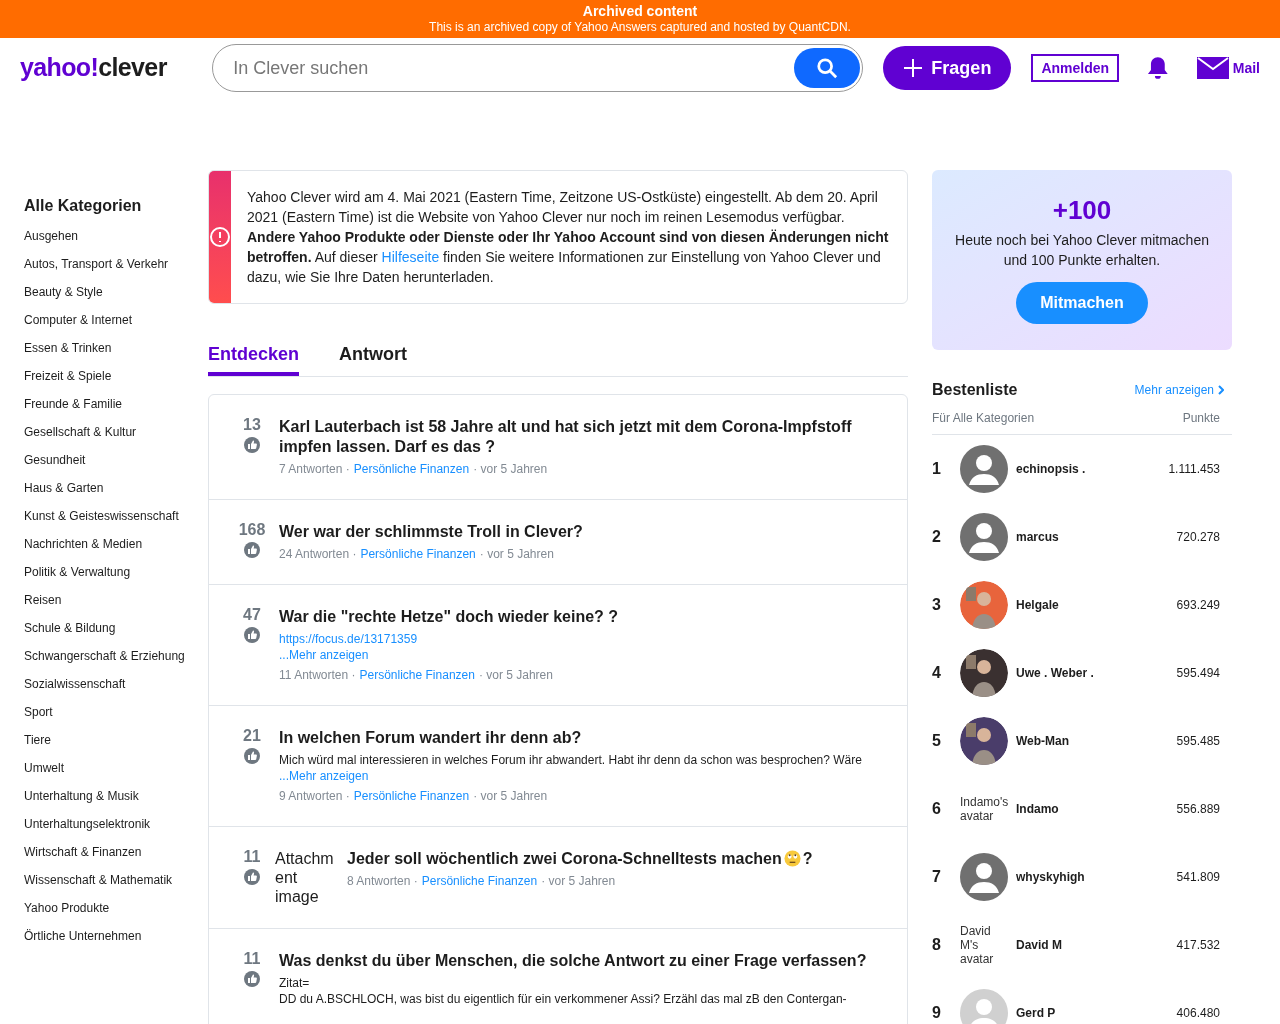 This screenshot has height=1024, width=1280. Describe the element at coordinates (937, 537) in the screenshot. I see `rank-number: 2` at that location.